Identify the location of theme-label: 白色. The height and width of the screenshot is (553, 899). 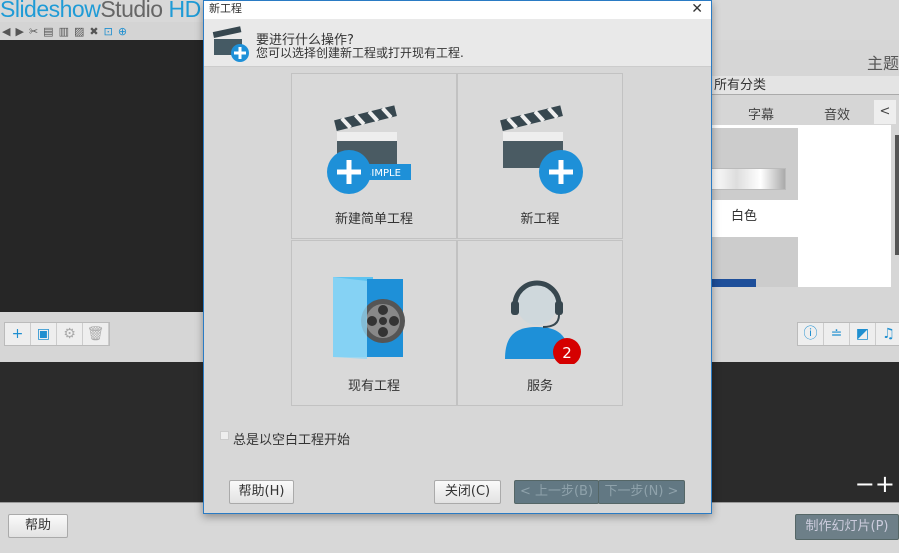
(744, 216).